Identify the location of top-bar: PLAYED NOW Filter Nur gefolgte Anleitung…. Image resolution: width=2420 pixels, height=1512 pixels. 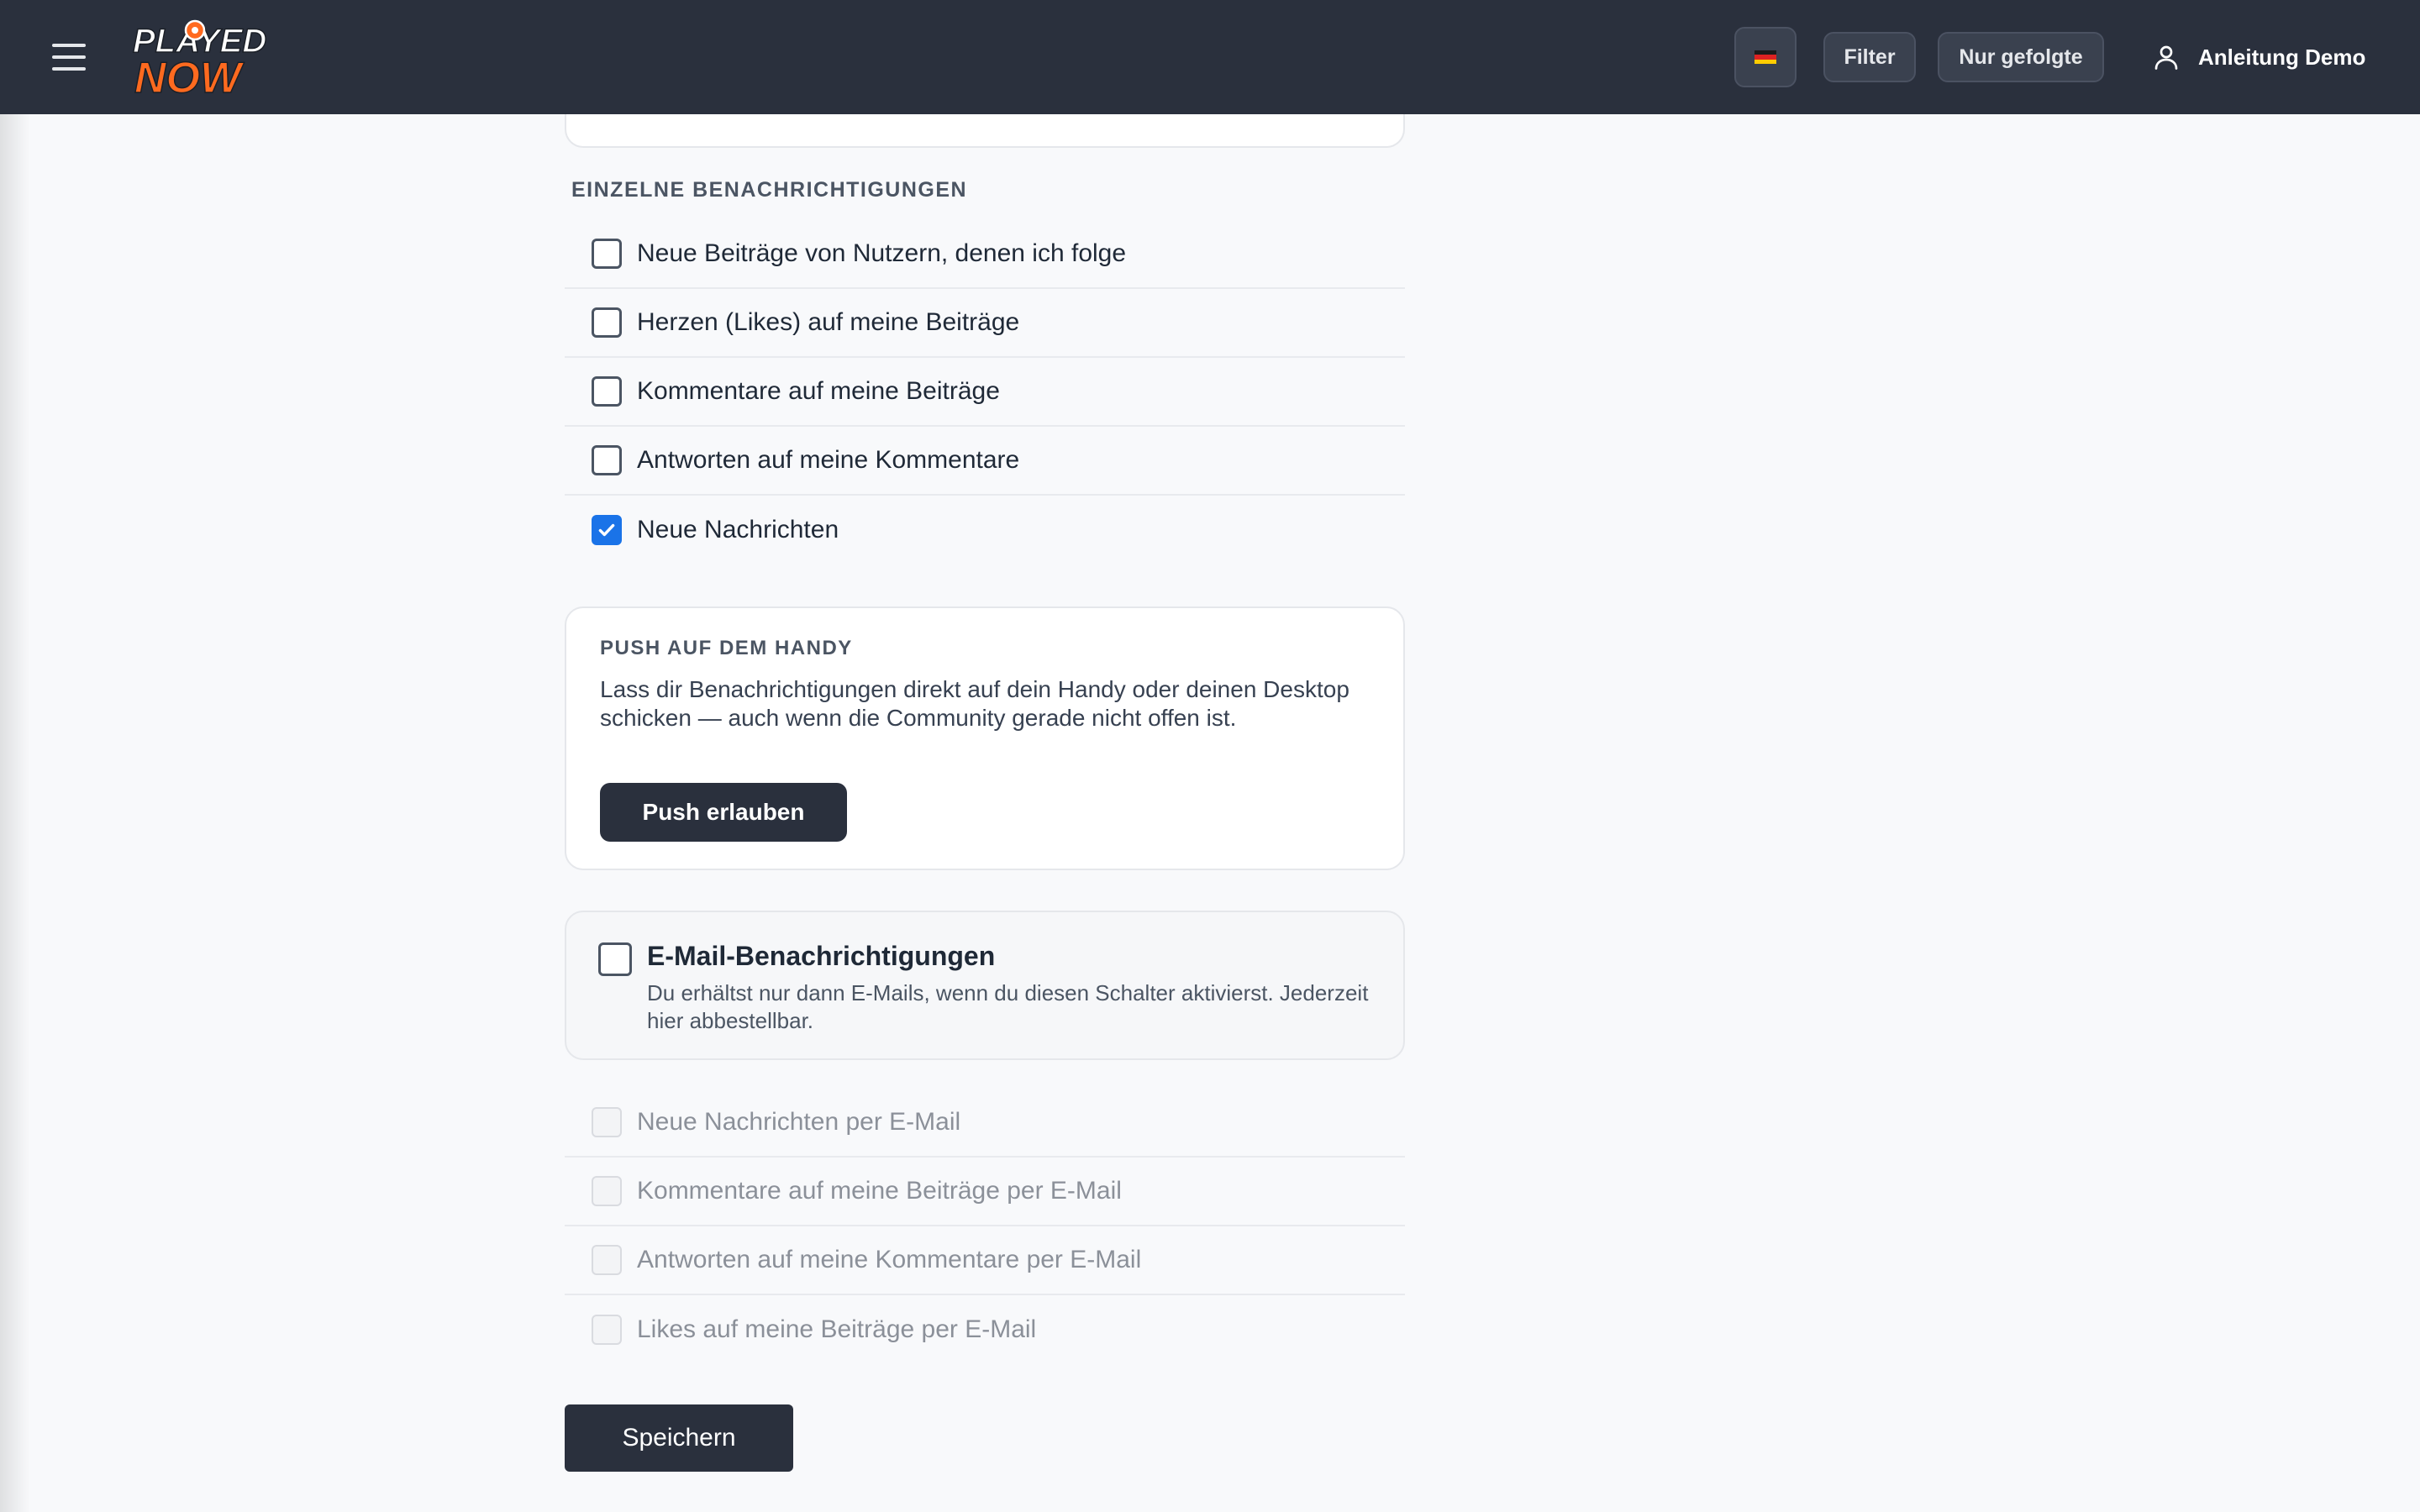
(1210, 57).